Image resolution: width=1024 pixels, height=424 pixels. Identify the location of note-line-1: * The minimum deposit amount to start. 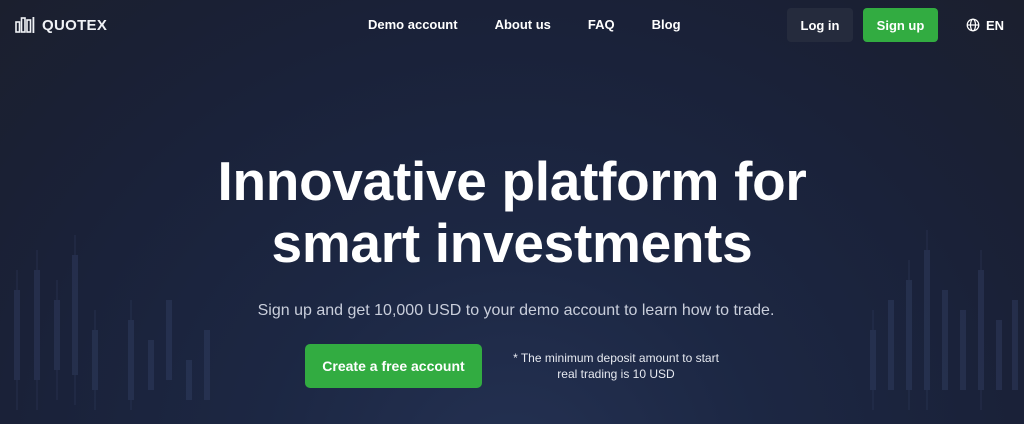
(616, 358).